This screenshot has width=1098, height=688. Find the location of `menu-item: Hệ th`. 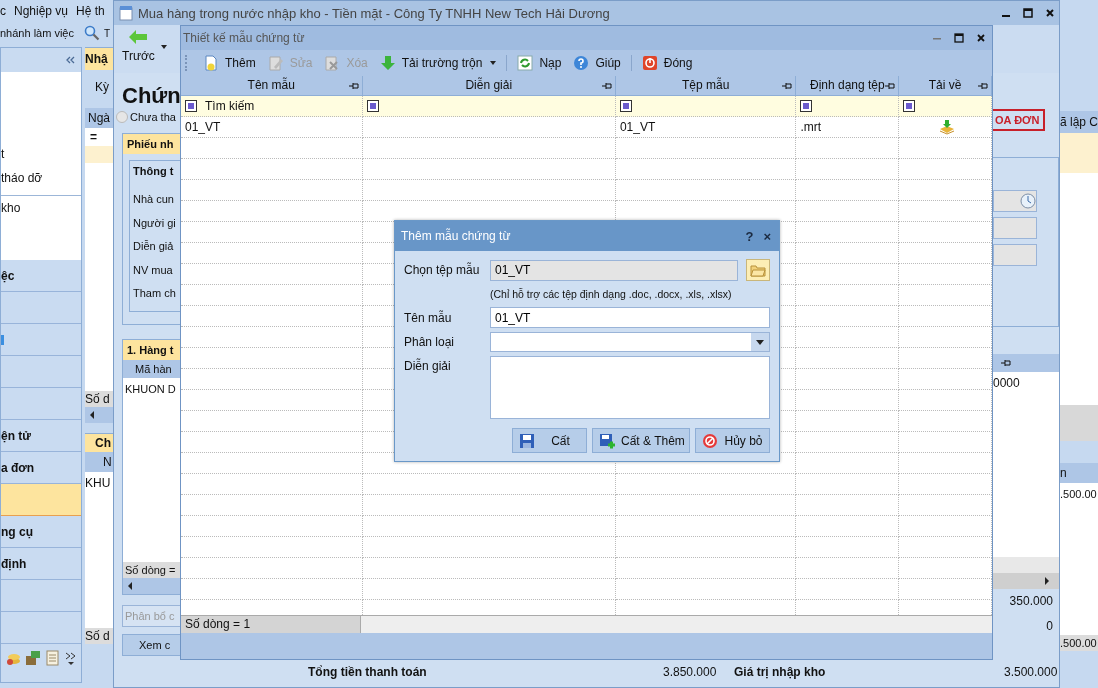

menu-item: Hệ th is located at coordinates (90, 11).